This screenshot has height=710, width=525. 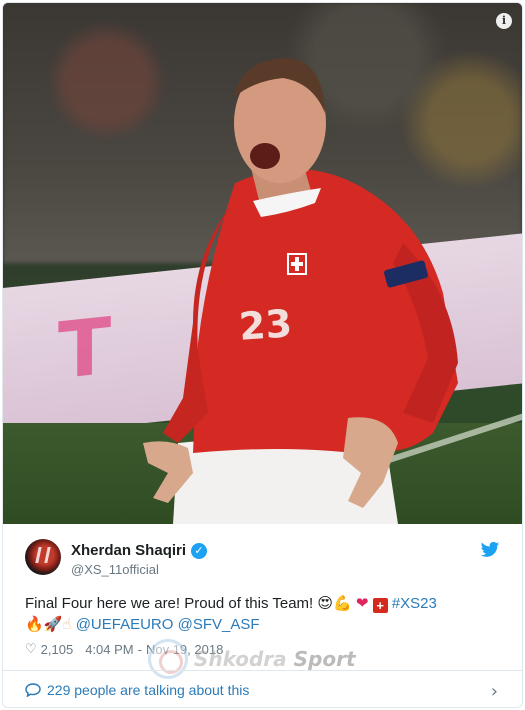 I want to click on author-handle: @XS_11official, so click(x=115, y=569).